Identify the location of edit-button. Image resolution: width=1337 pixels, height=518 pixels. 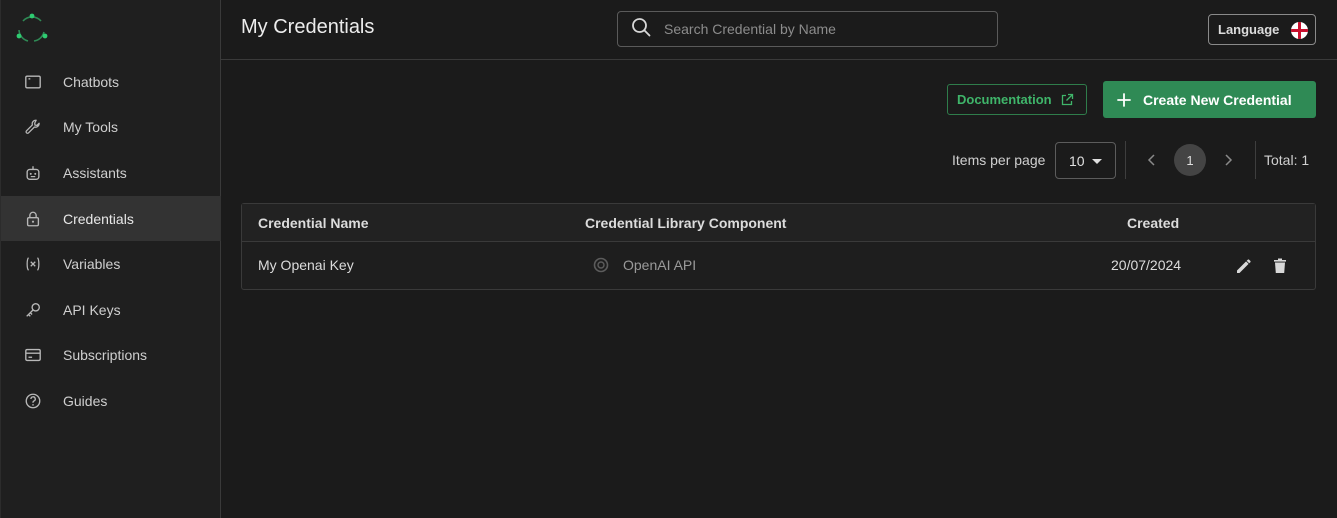
(1244, 266).